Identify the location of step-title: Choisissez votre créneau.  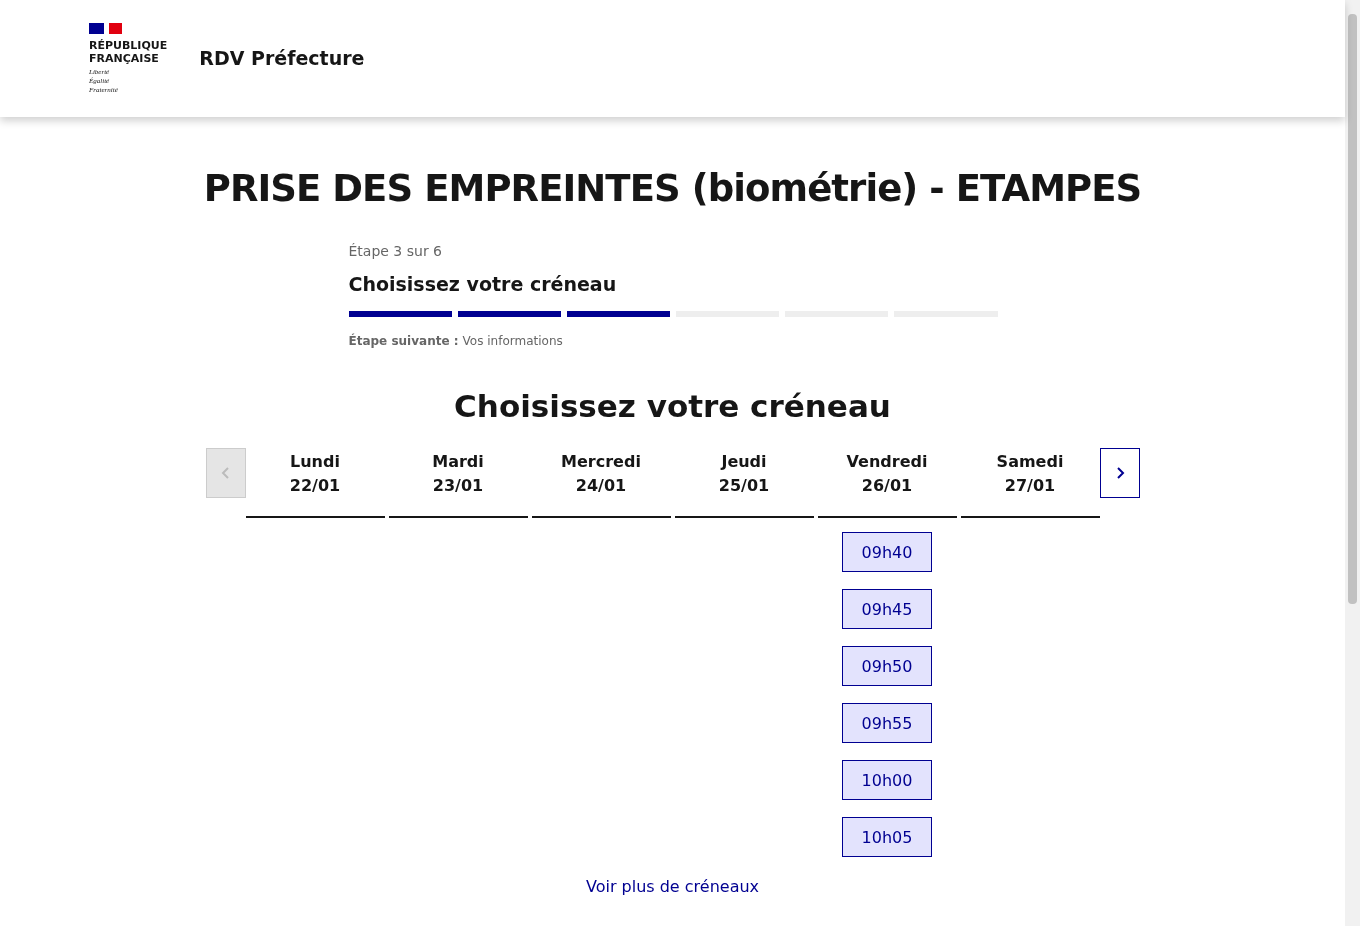
(483, 284).